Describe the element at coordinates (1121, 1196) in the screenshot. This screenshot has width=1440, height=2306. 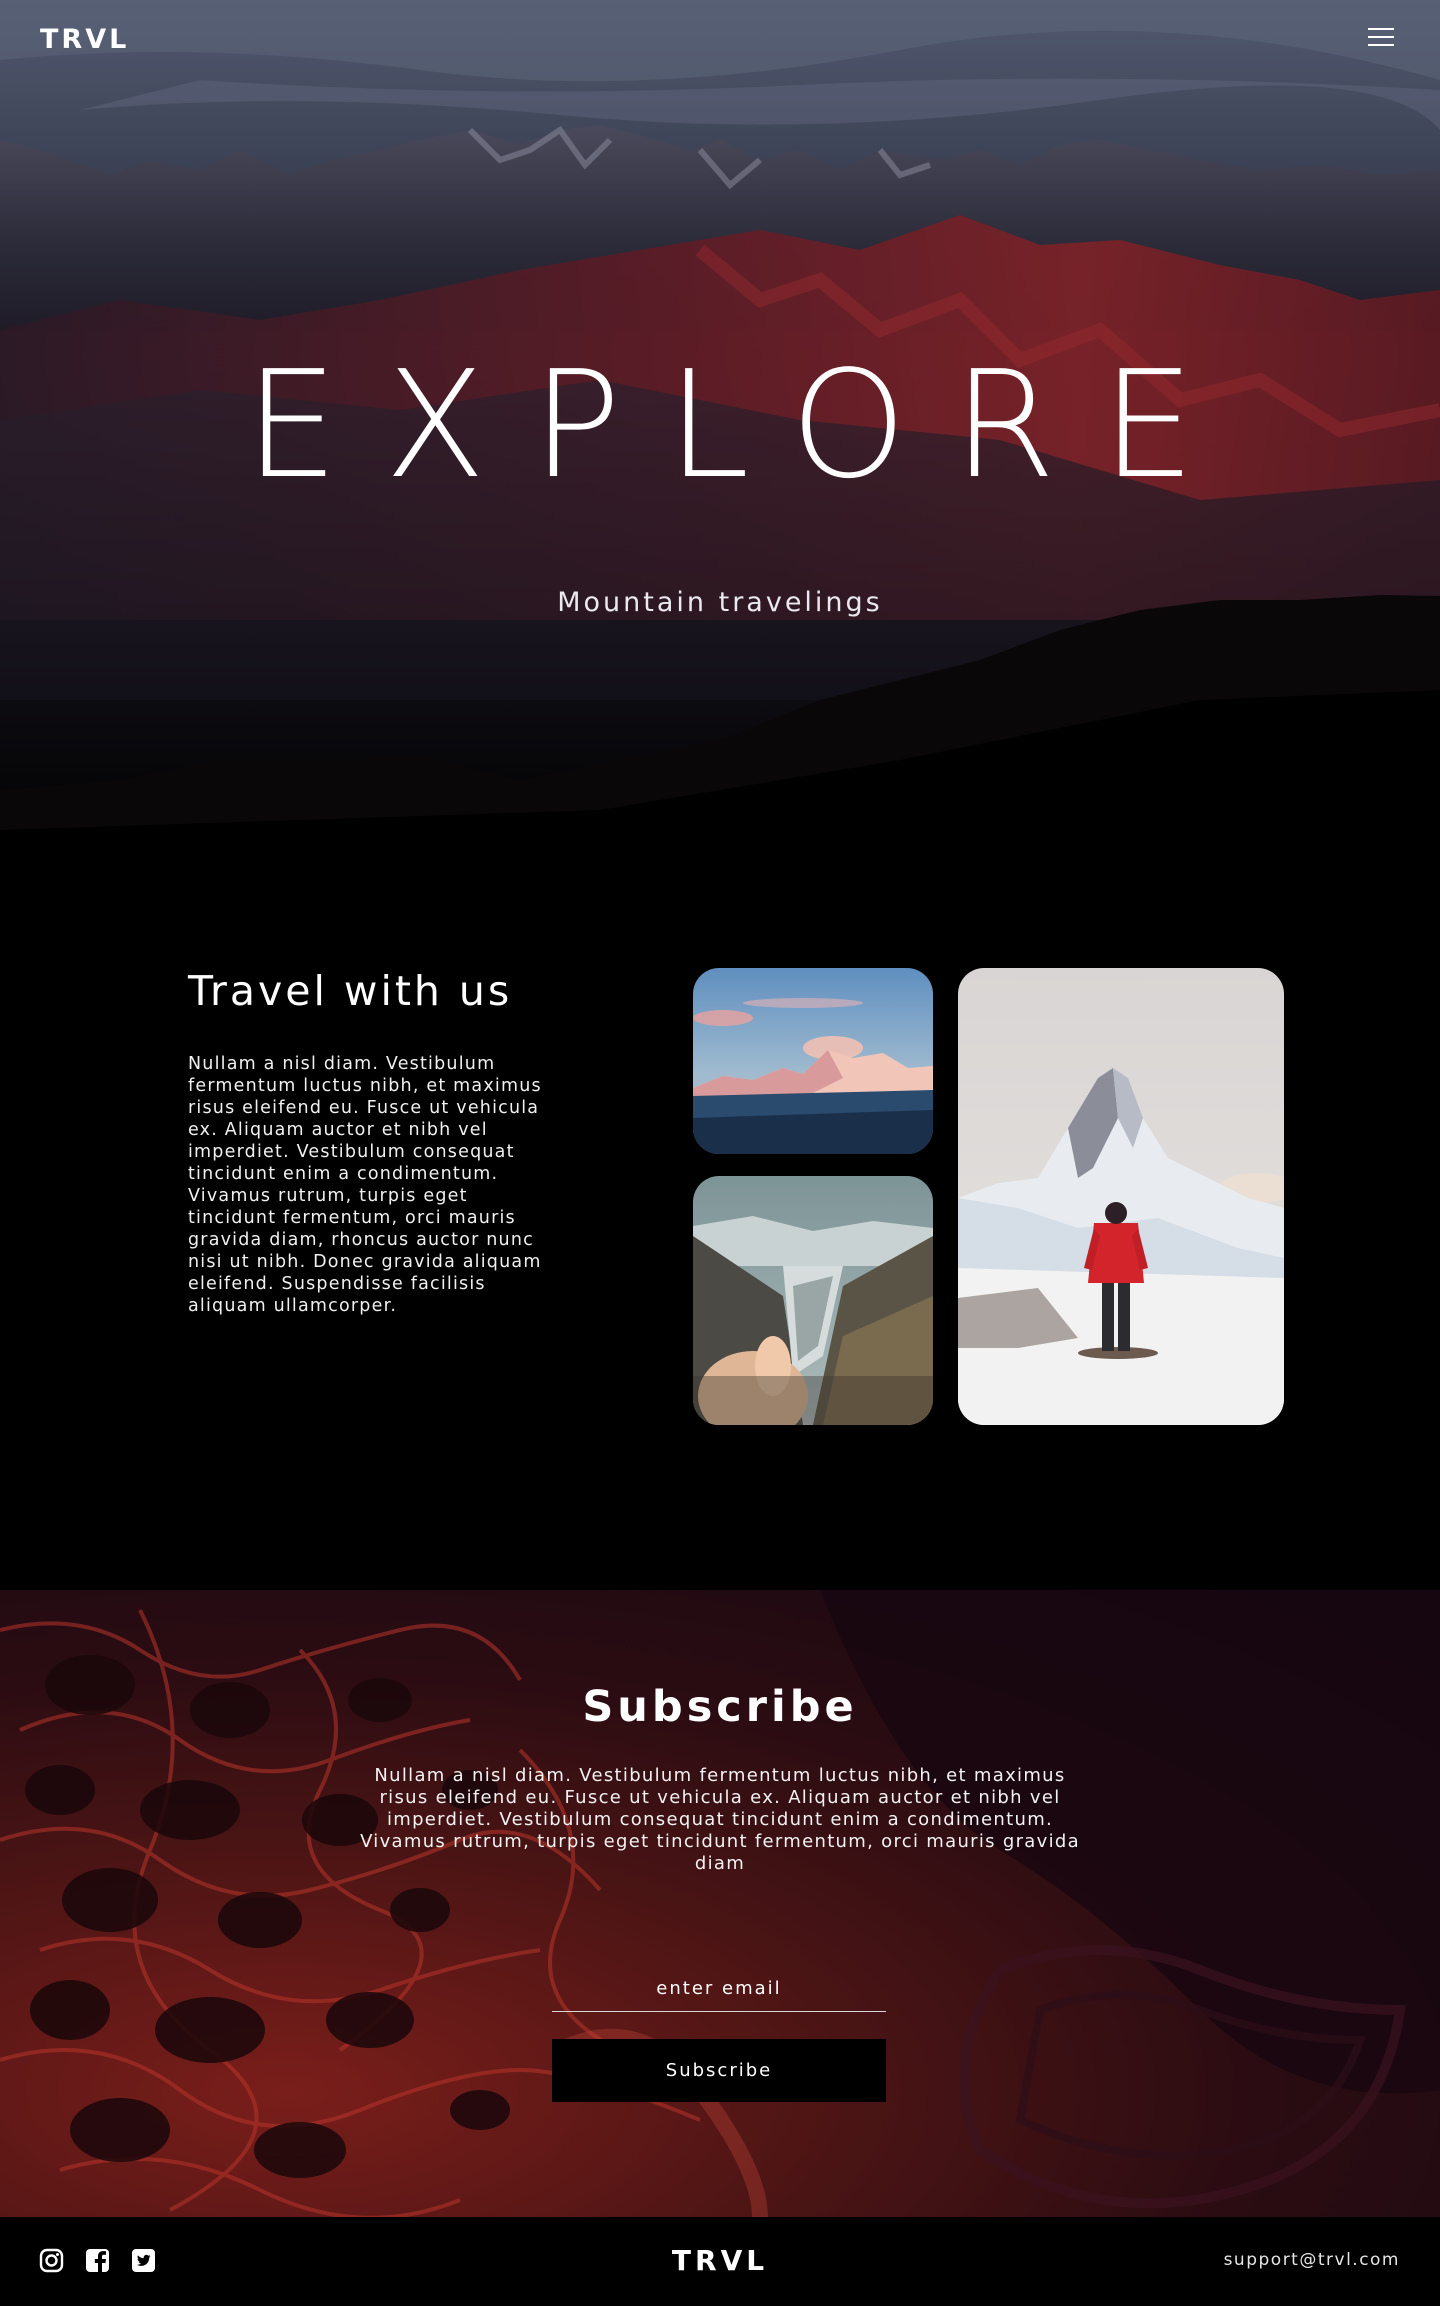
I see `hiker-red-jacket-photo` at that location.